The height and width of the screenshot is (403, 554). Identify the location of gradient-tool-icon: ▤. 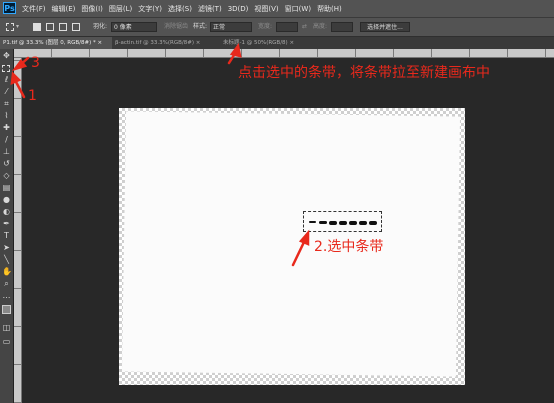
(6, 187).